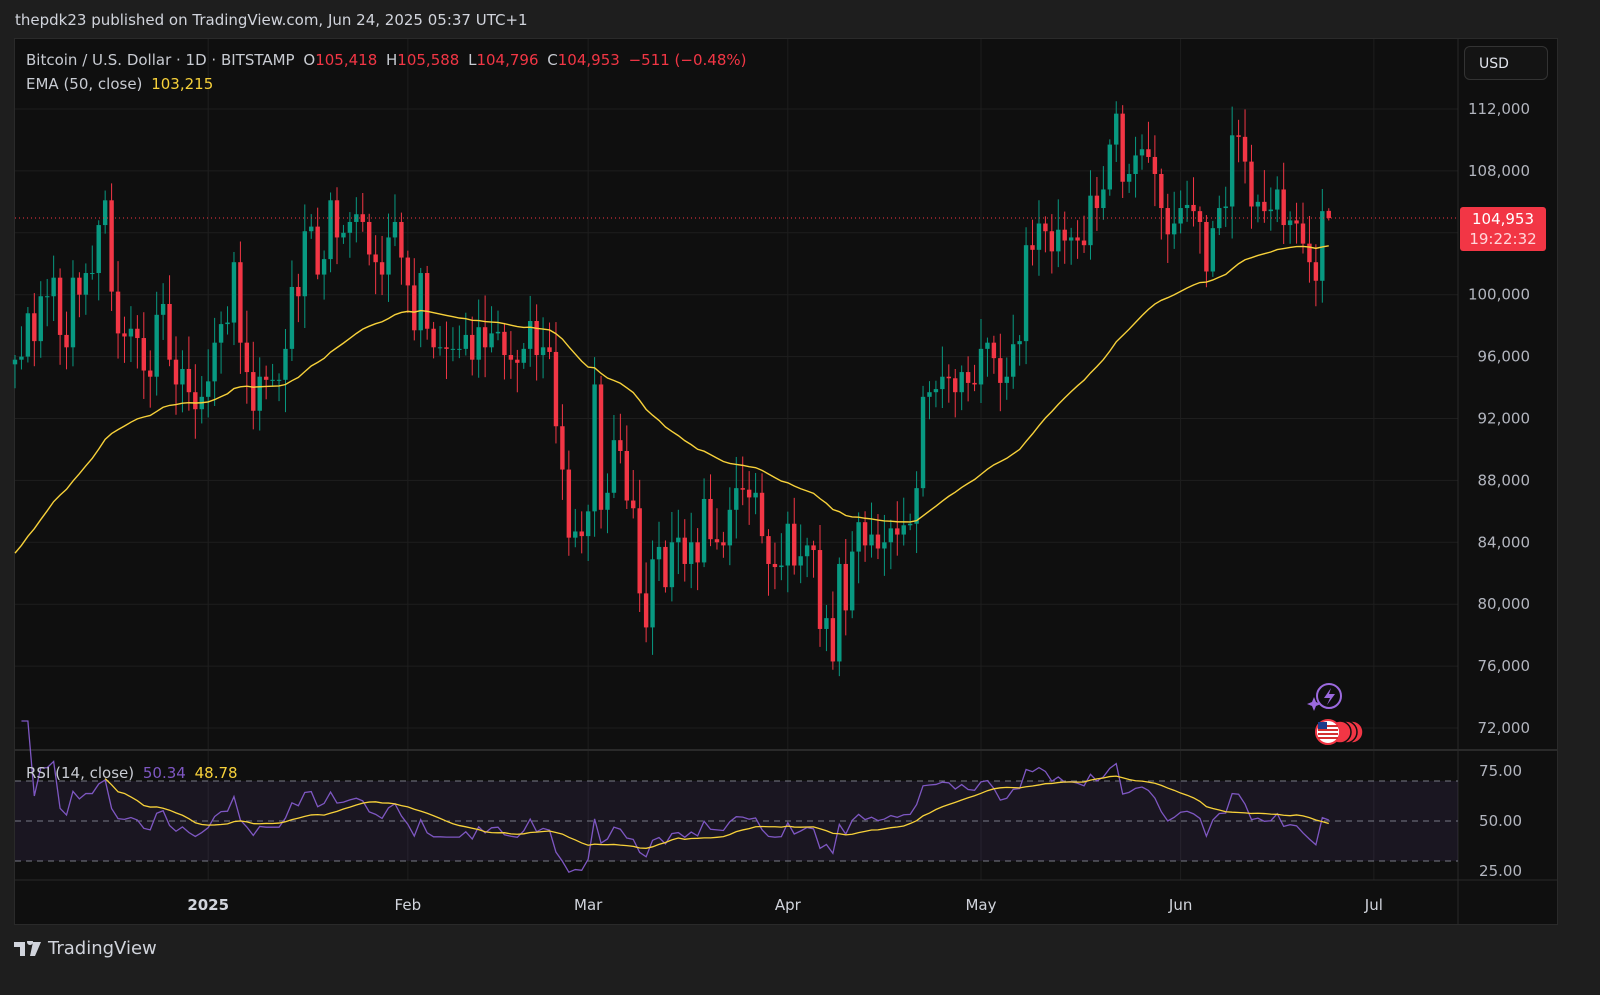 Image resolution: width=1600 pixels, height=995 pixels. Describe the element at coordinates (84, 84) in the screenshot. I see `ema-label: EMA (50, close)` at that location.